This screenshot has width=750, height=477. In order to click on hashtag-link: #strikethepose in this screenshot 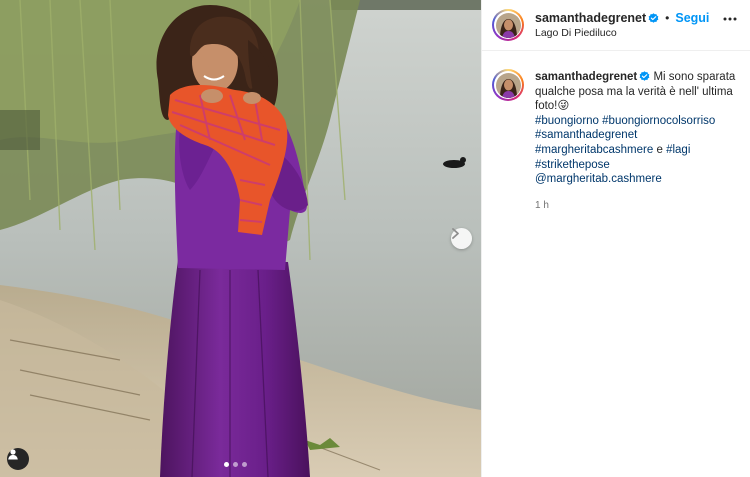, I will do `click(572, 165)`.